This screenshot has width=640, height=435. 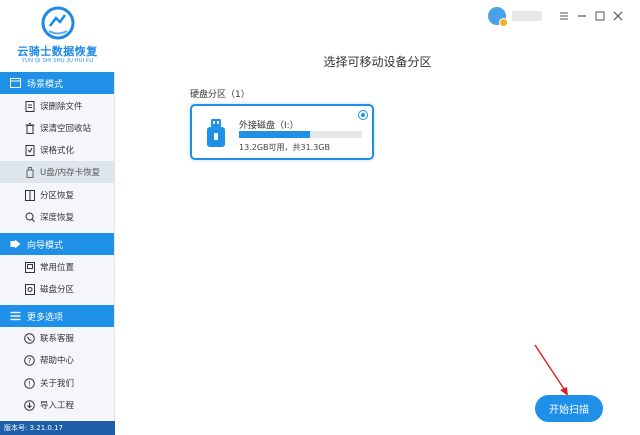 I want to click on section-title: 场景模式, so click(x=45, y=84).